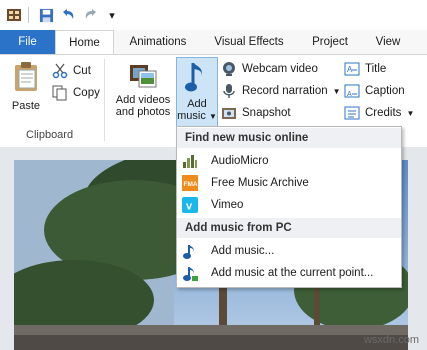  I want to click on menu-header-online: Find new music online, so click(289, 138).